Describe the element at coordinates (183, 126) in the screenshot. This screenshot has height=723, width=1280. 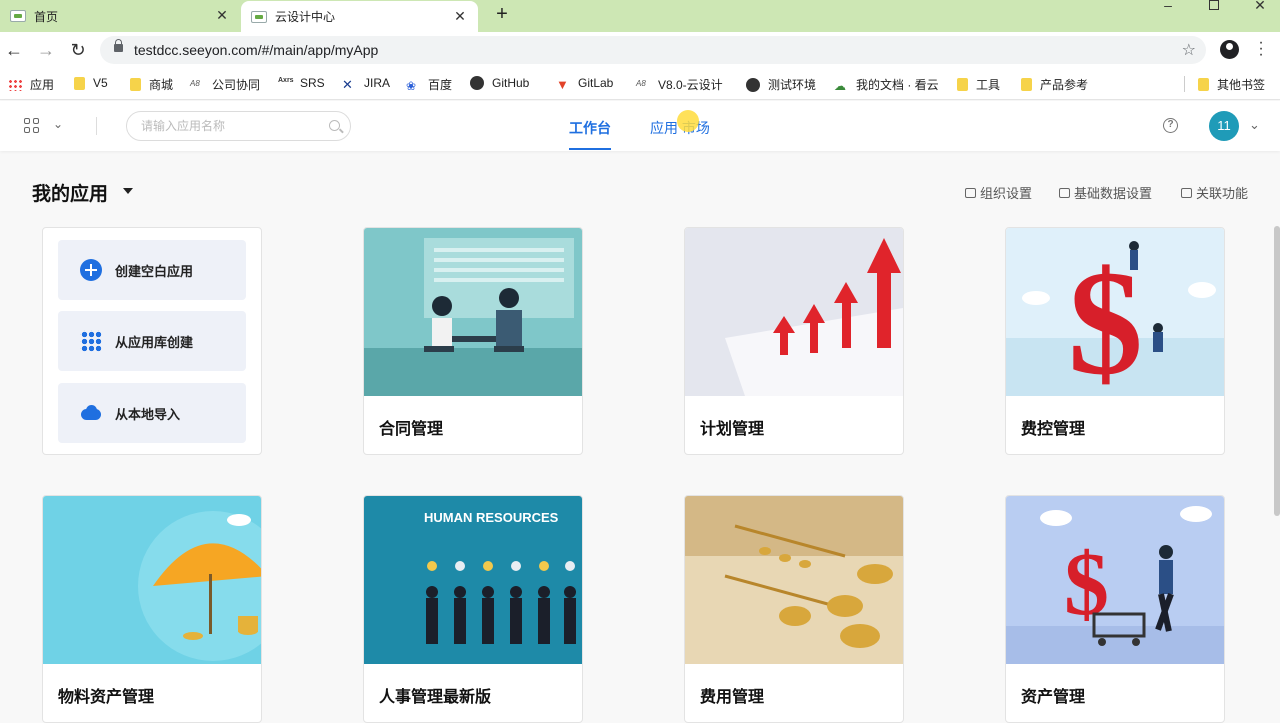
I see `search-placeholder: 请输入应用名称` at that location.